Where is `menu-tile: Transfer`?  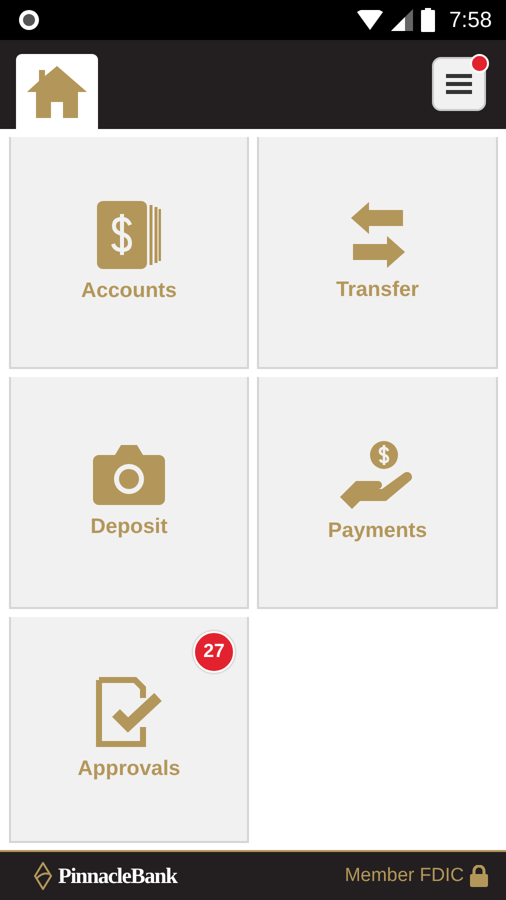 menu-tile: Transfer is located at coordinates (377, 253).